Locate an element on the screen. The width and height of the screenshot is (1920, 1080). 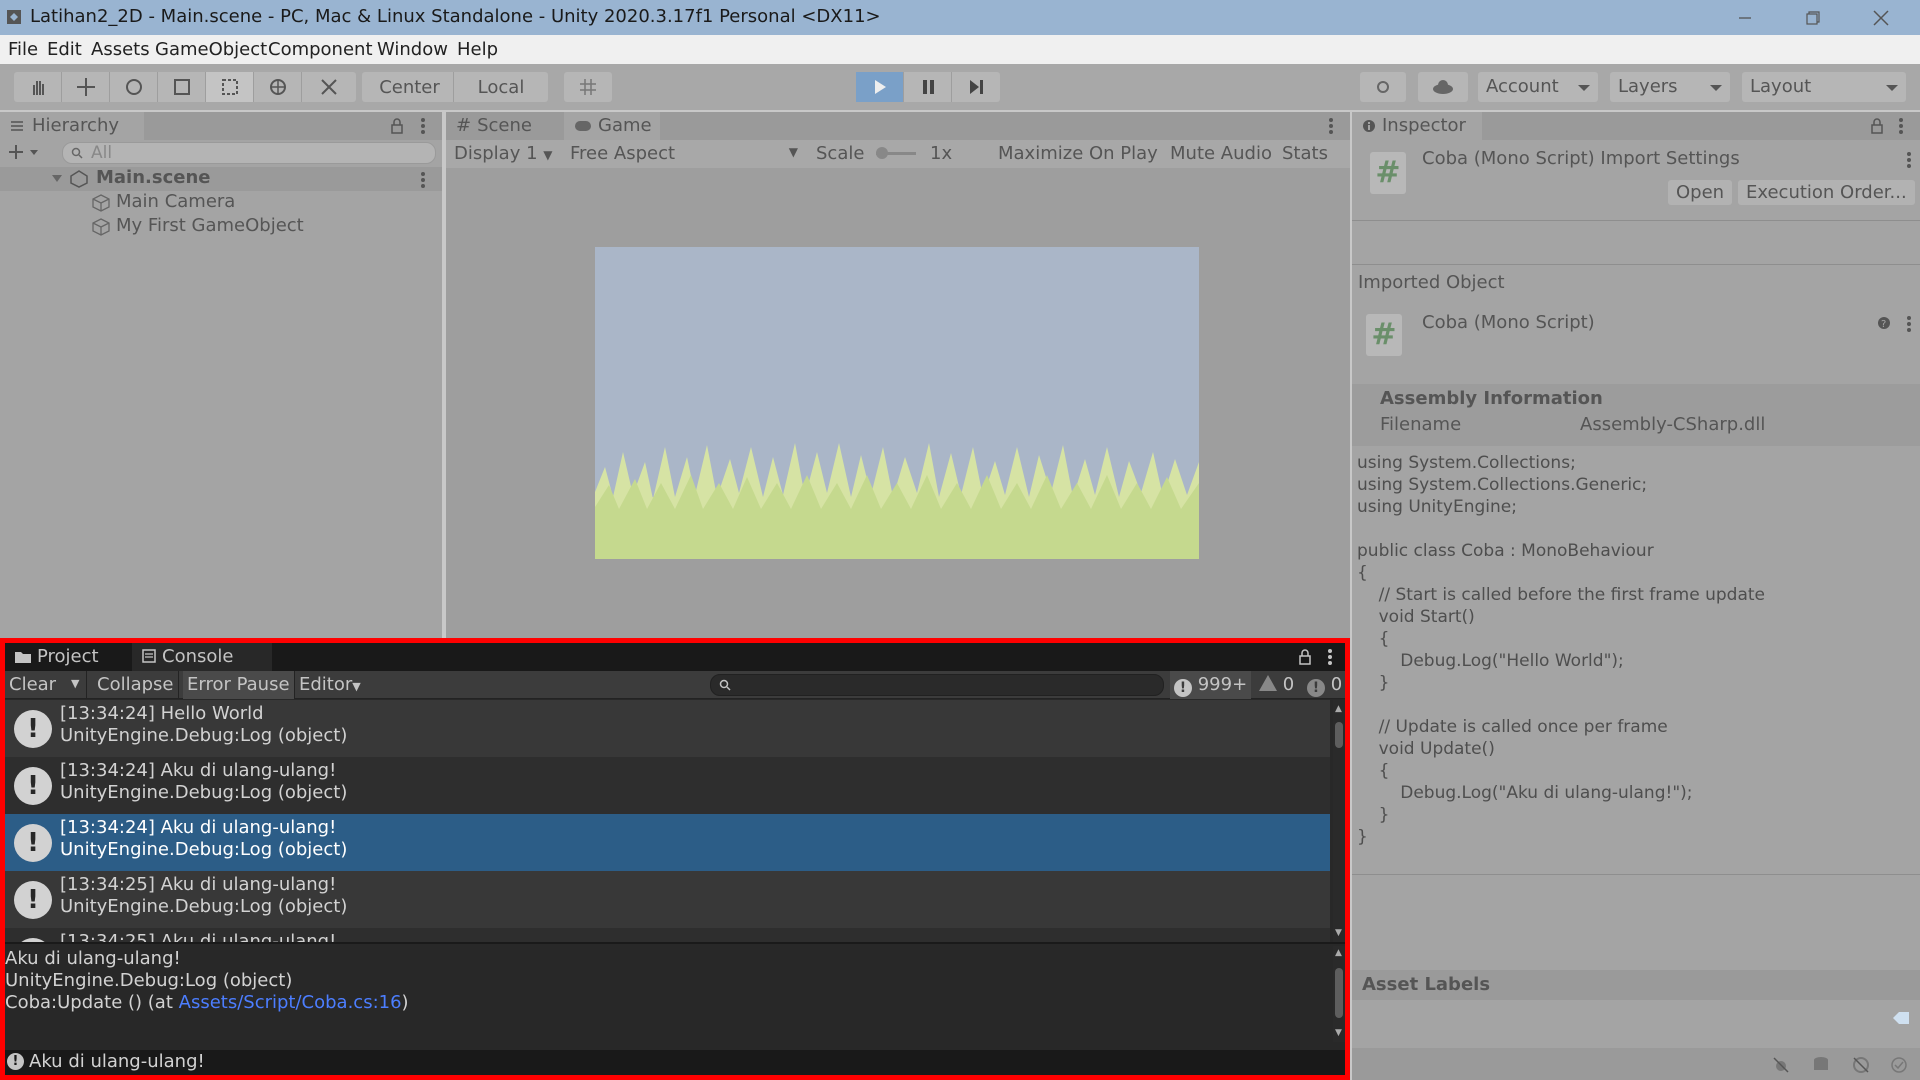
transform-tools is located at coordinates (185, 87).